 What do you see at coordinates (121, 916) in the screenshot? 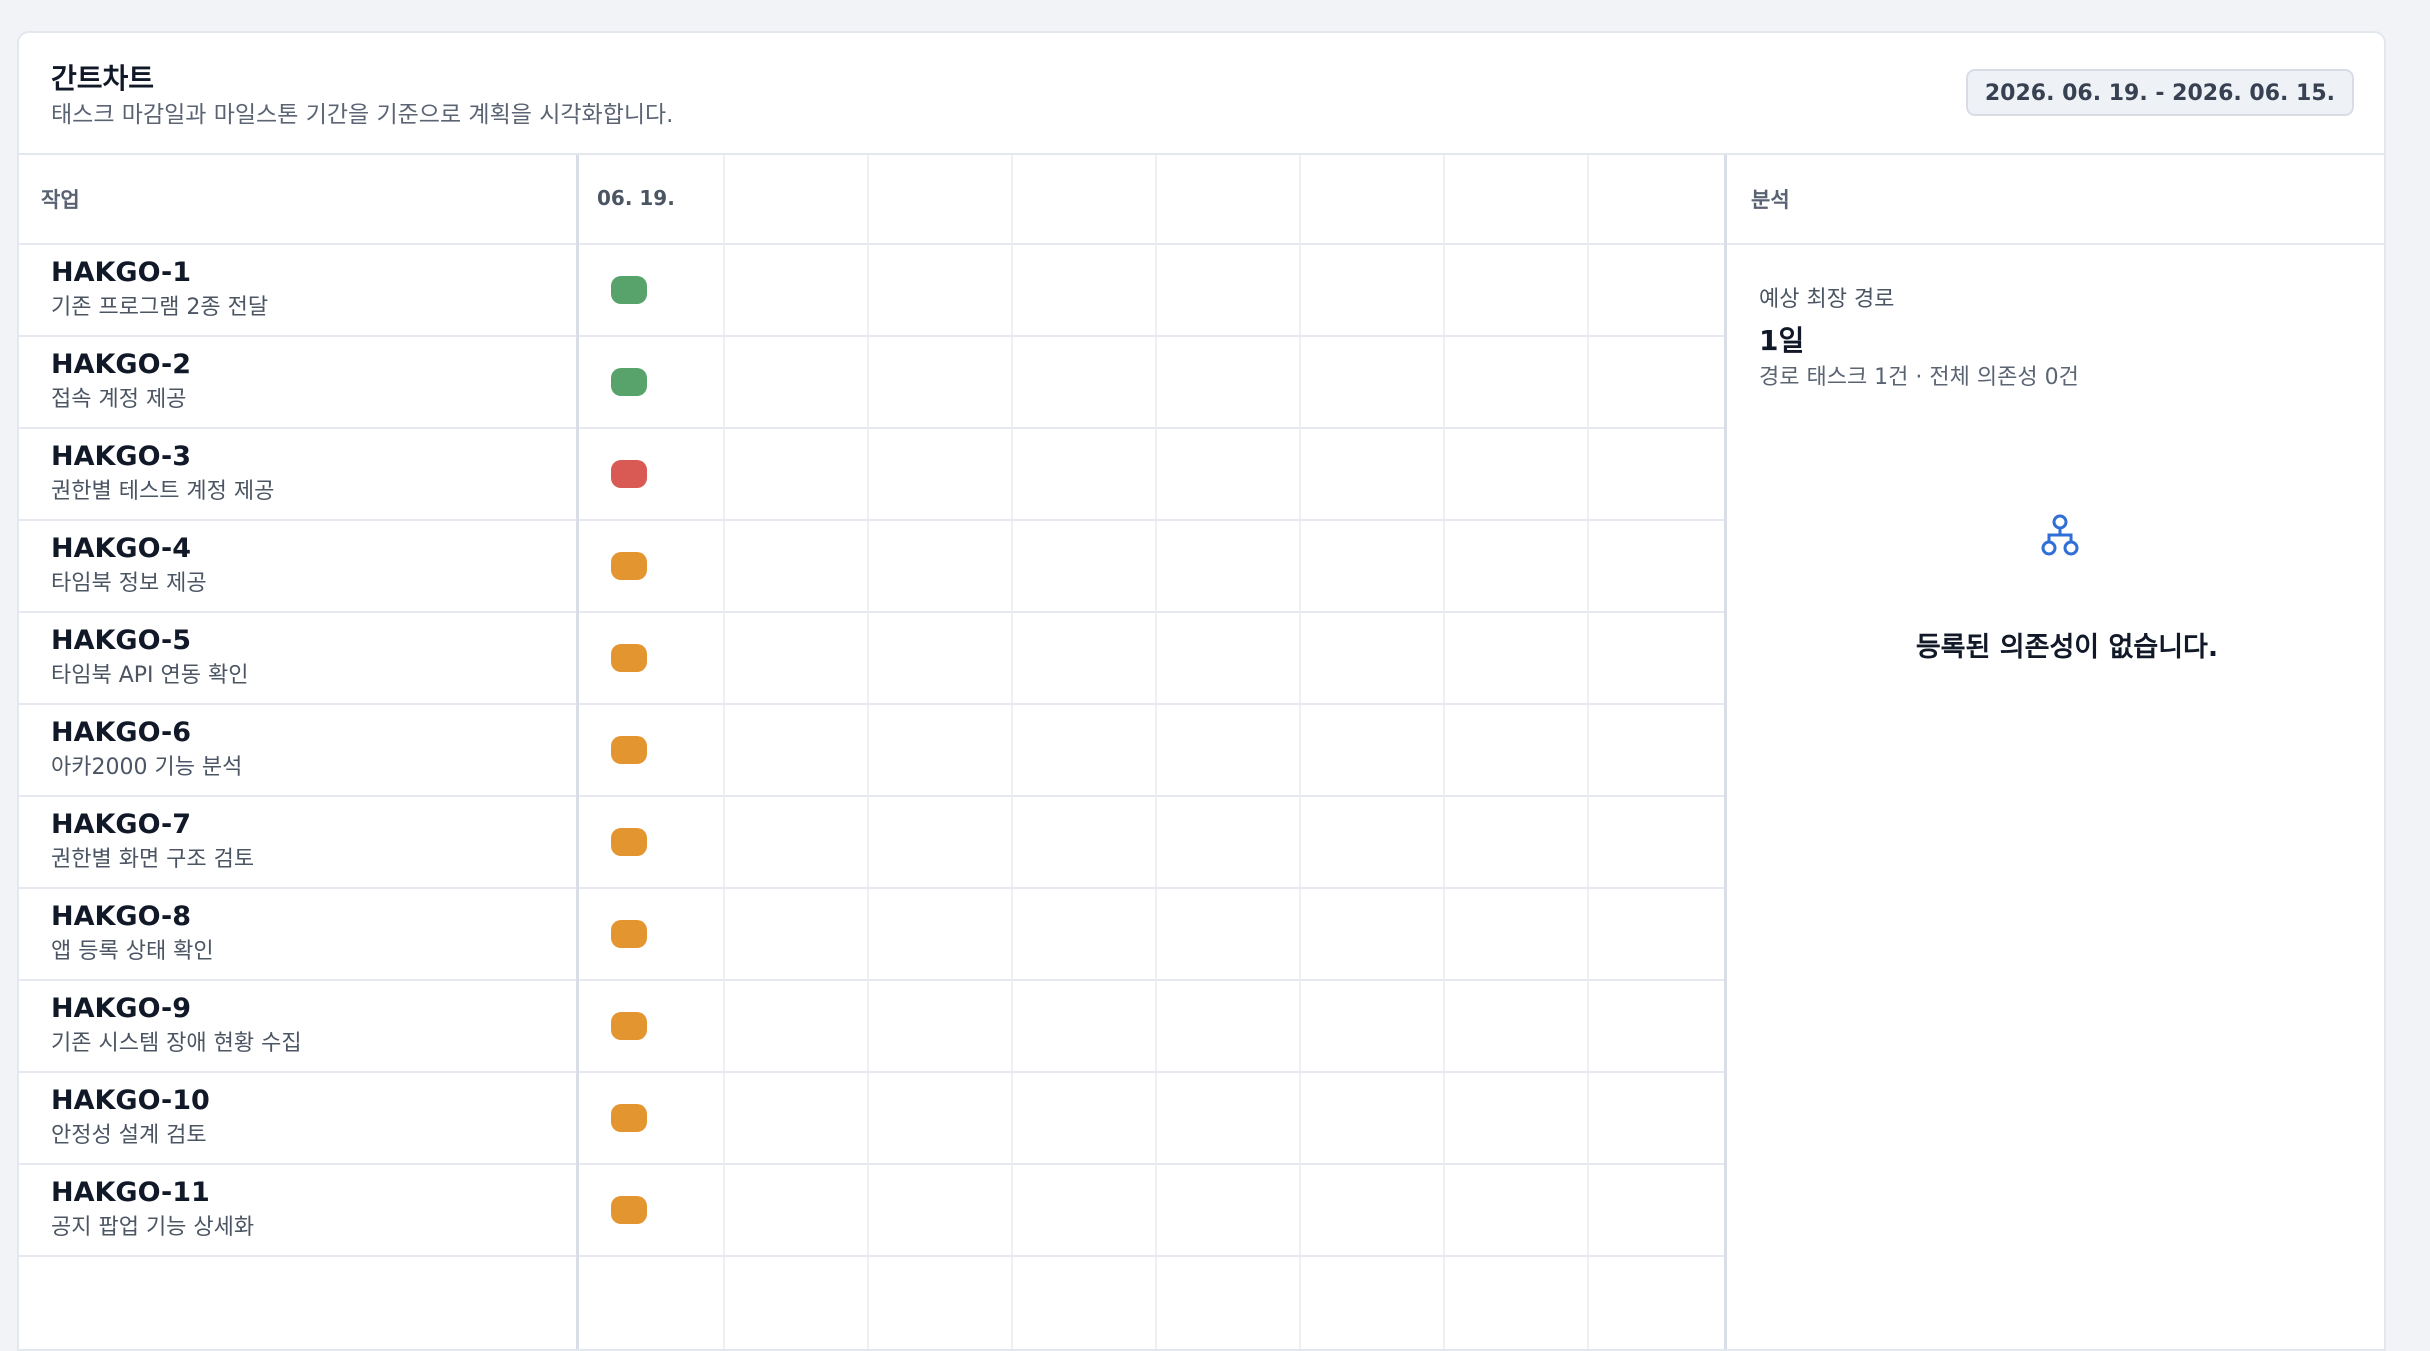
I see `task-id: HAKGO-8` at bounding box center [121, 916].